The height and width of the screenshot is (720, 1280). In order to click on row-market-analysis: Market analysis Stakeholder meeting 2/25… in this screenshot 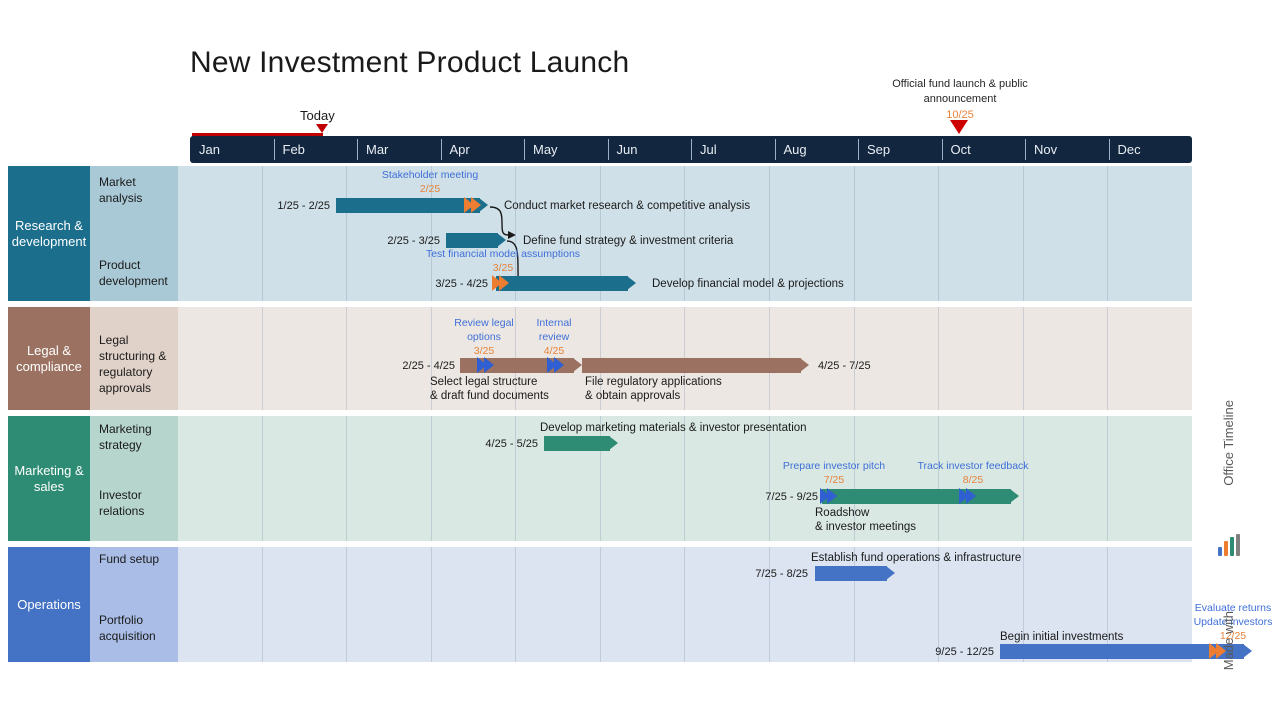, I will do `click(641, 202)`.